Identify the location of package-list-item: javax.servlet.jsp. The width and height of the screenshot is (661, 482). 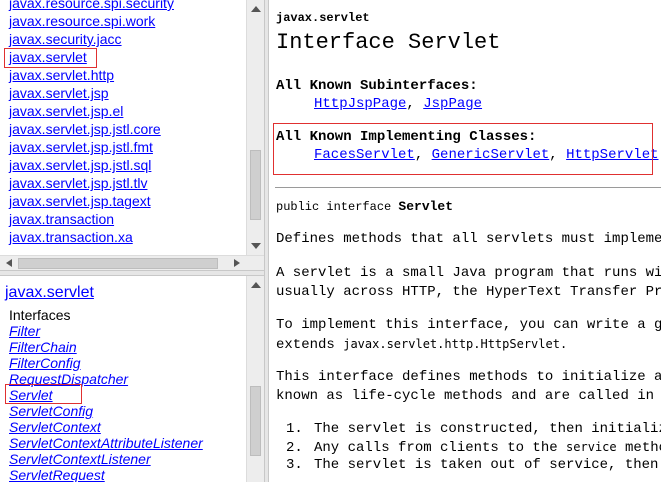
(91, 93).